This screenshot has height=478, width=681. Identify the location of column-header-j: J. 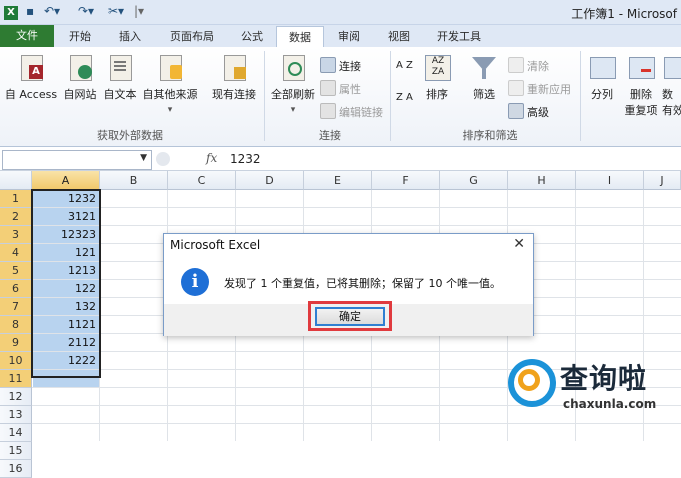
(662, 180).